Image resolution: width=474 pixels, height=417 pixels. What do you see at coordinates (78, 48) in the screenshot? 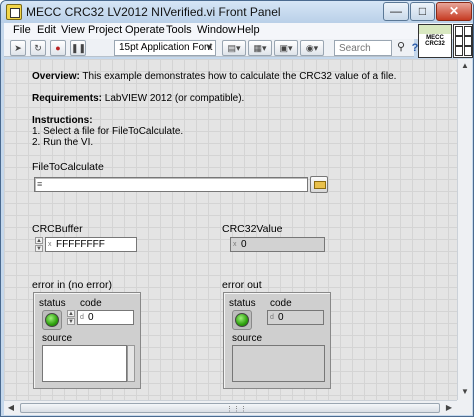
I see `pause-button: ❚❚` at bounding box center [78, 48].